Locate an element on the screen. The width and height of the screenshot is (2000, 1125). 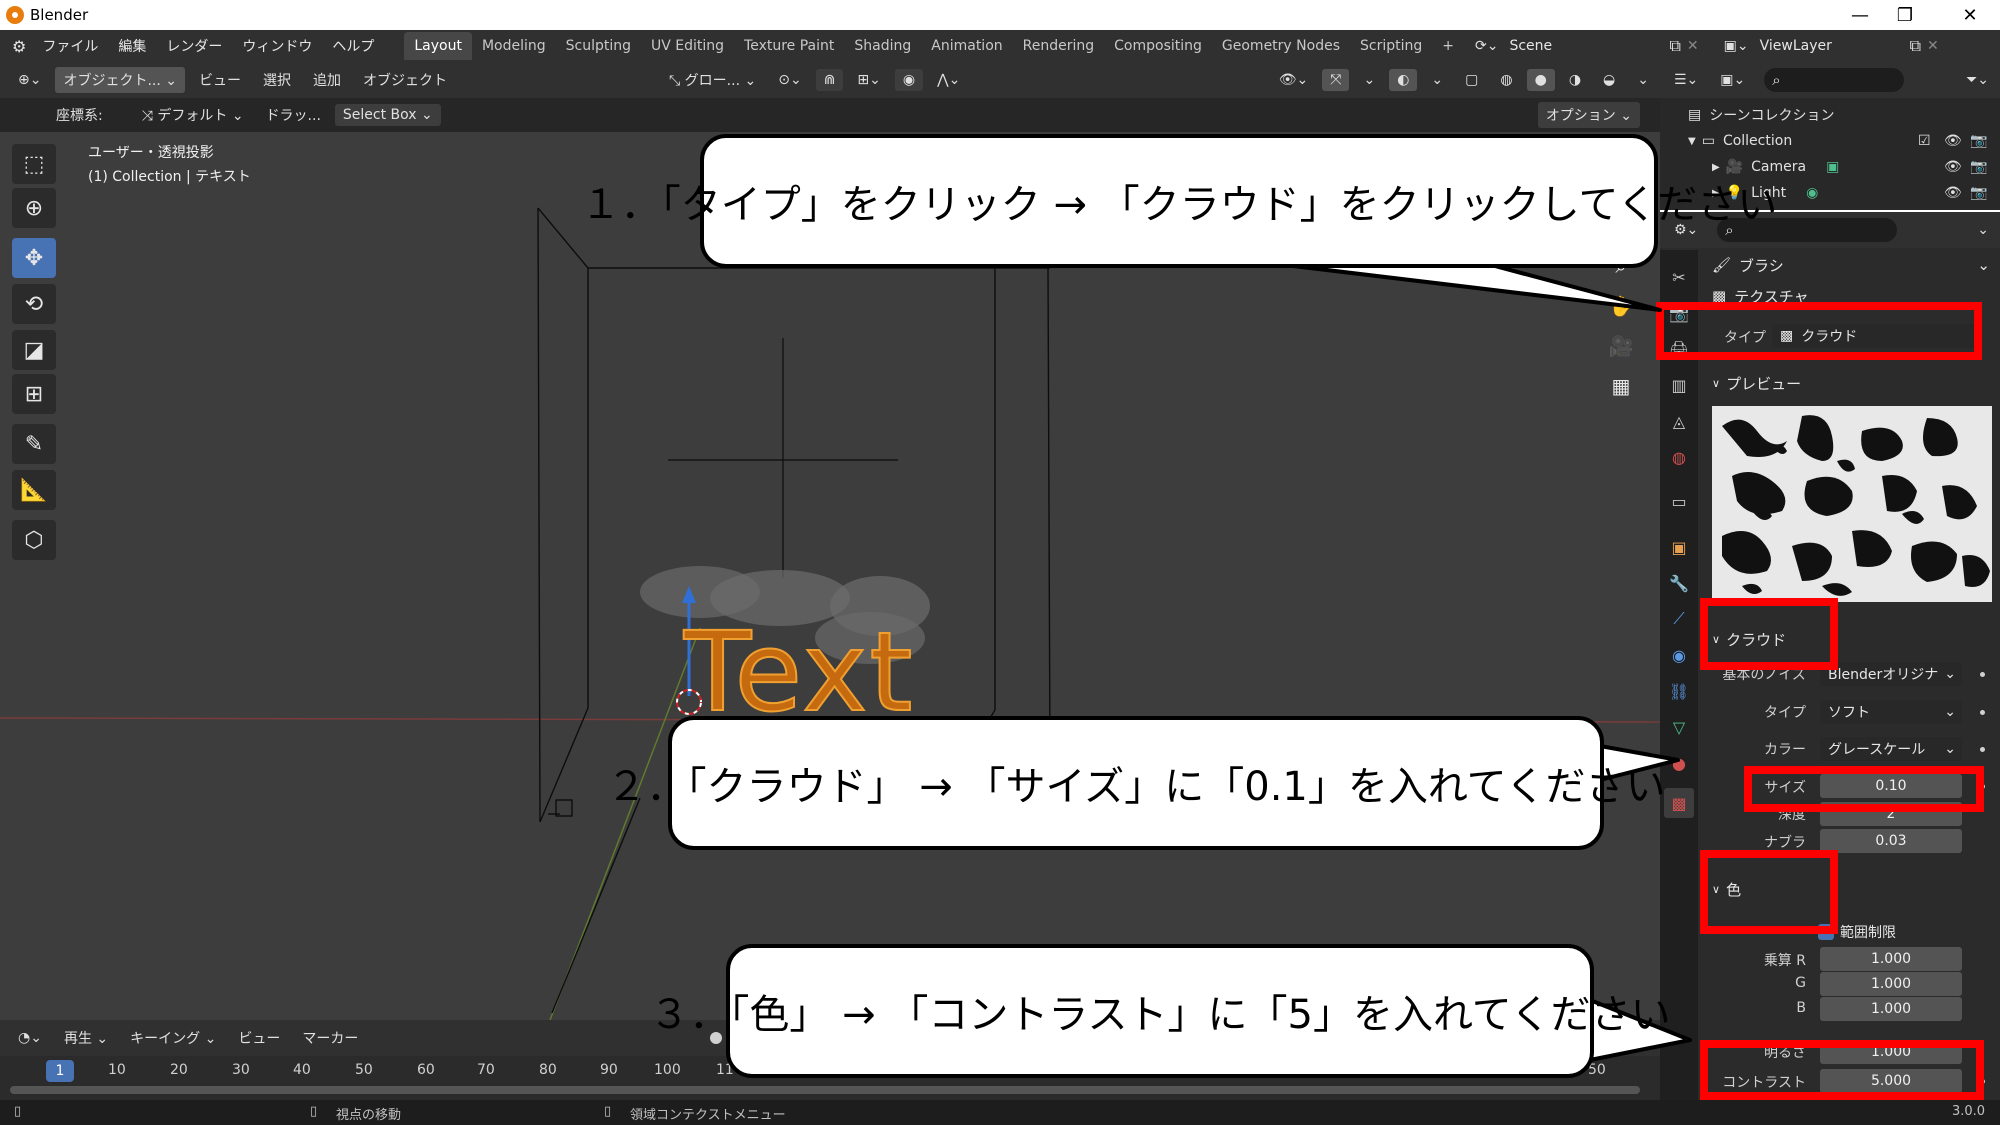
callout-1-tail is located at coordinates (1460, 286).